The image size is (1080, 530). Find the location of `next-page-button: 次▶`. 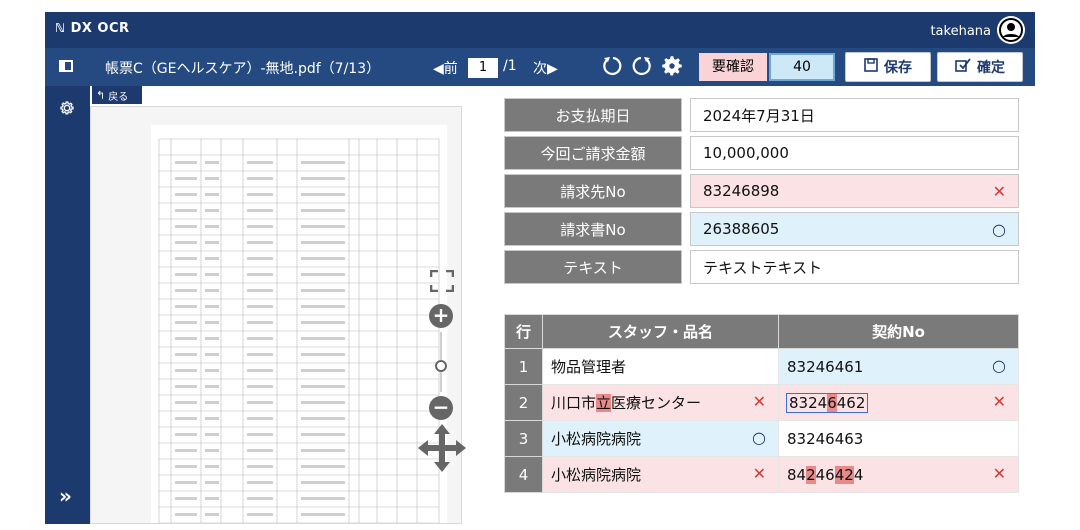

next-page-button: 次▶ is located at coordinates (545, 68).